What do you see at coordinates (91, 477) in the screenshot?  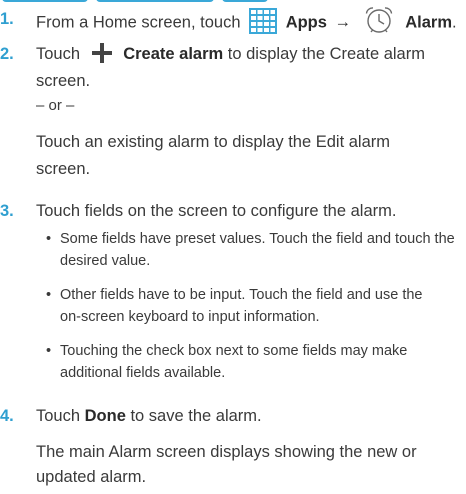 I see `result-line-2: updated alarm.` at bounding box center [91, 477].